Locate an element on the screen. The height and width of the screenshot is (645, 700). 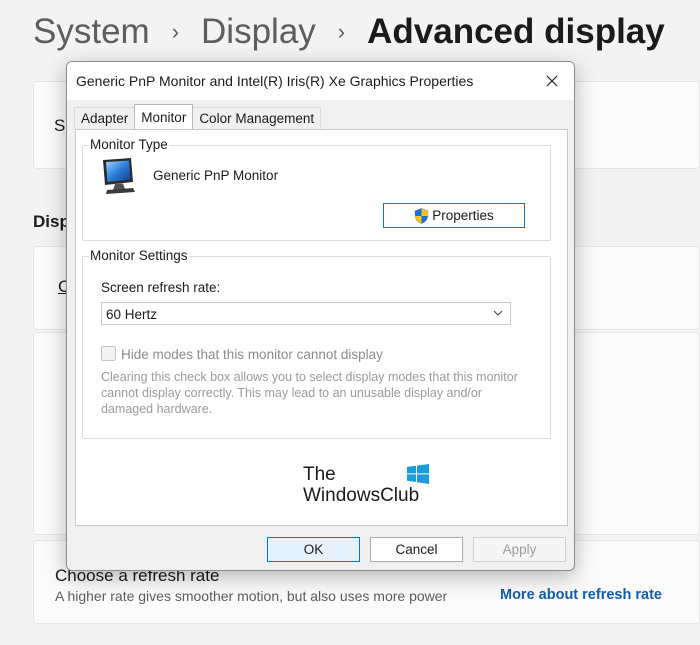
properties-button-label: Properties is located at coordinates (463, 215).